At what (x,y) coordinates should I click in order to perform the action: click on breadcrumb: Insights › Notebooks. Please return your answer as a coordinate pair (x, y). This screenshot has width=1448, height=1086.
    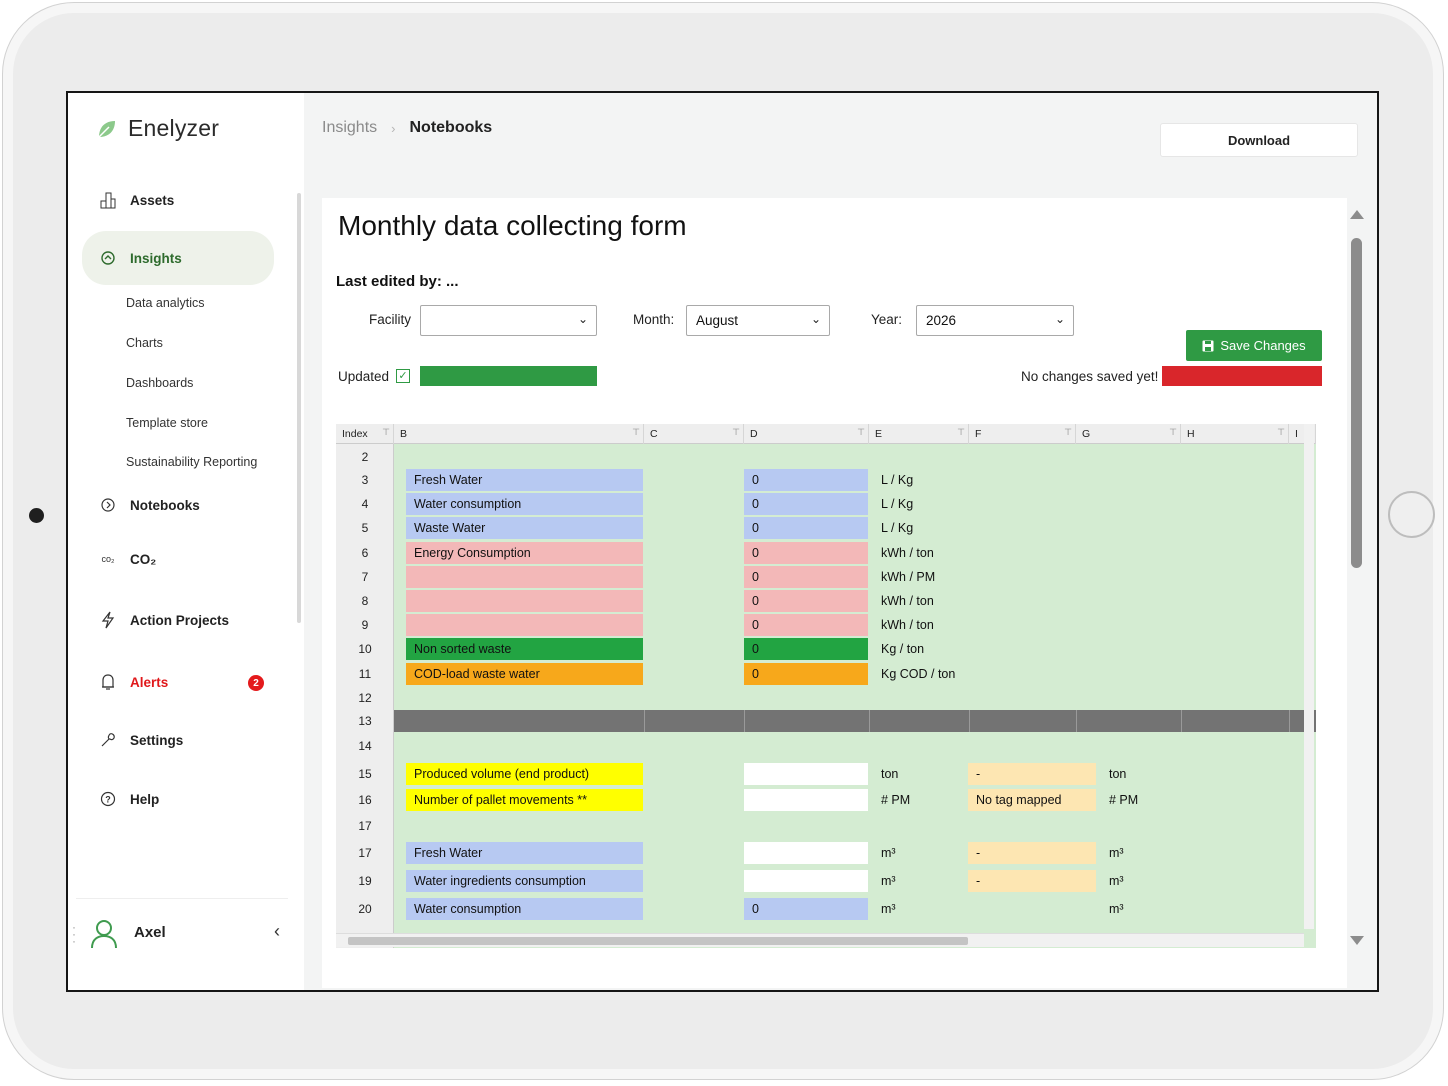
    Looking at the image, I should click on (407, 128).